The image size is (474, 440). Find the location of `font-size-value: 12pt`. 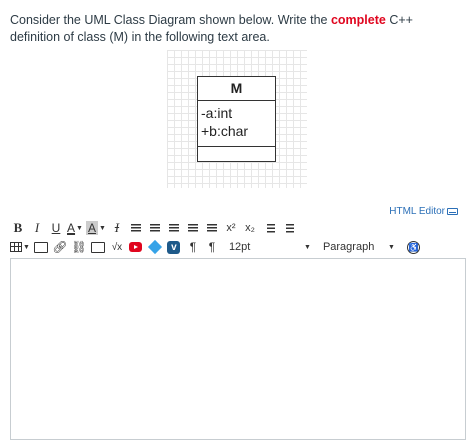

font-size-value: 12pt is located at coordinates (239, 247).